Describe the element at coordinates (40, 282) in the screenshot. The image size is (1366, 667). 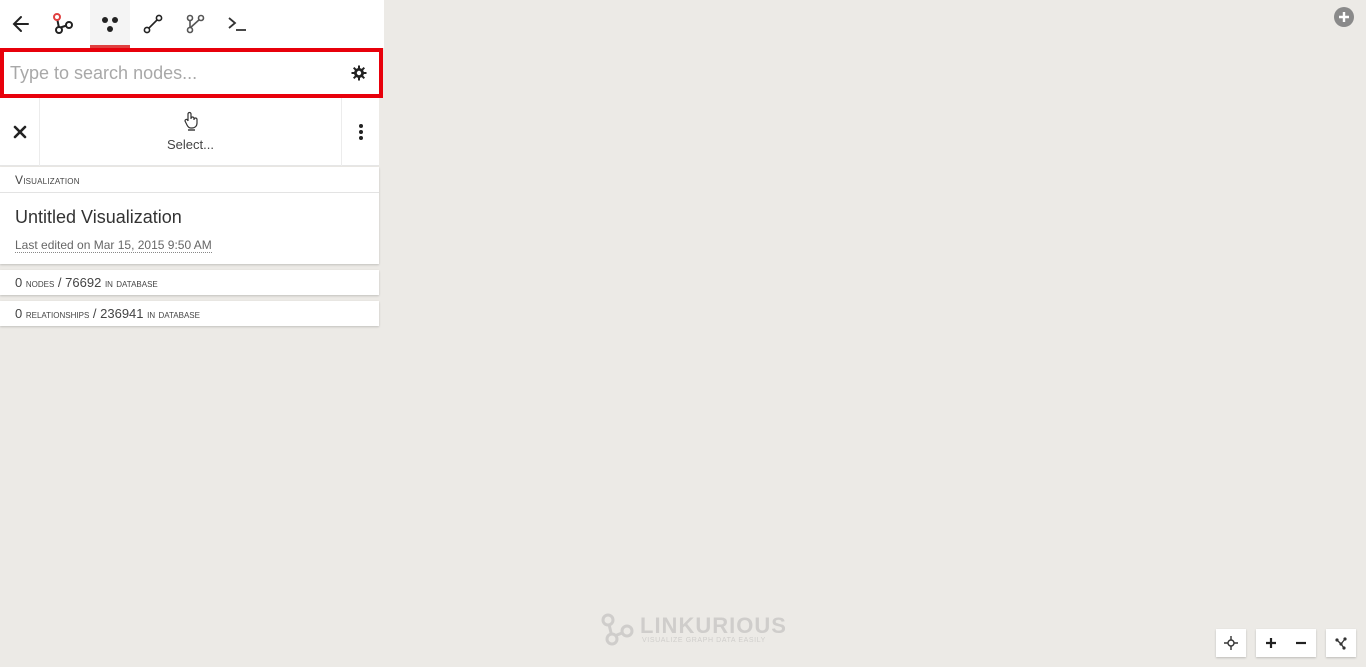
I see `nodes-label: nodes` at that location.